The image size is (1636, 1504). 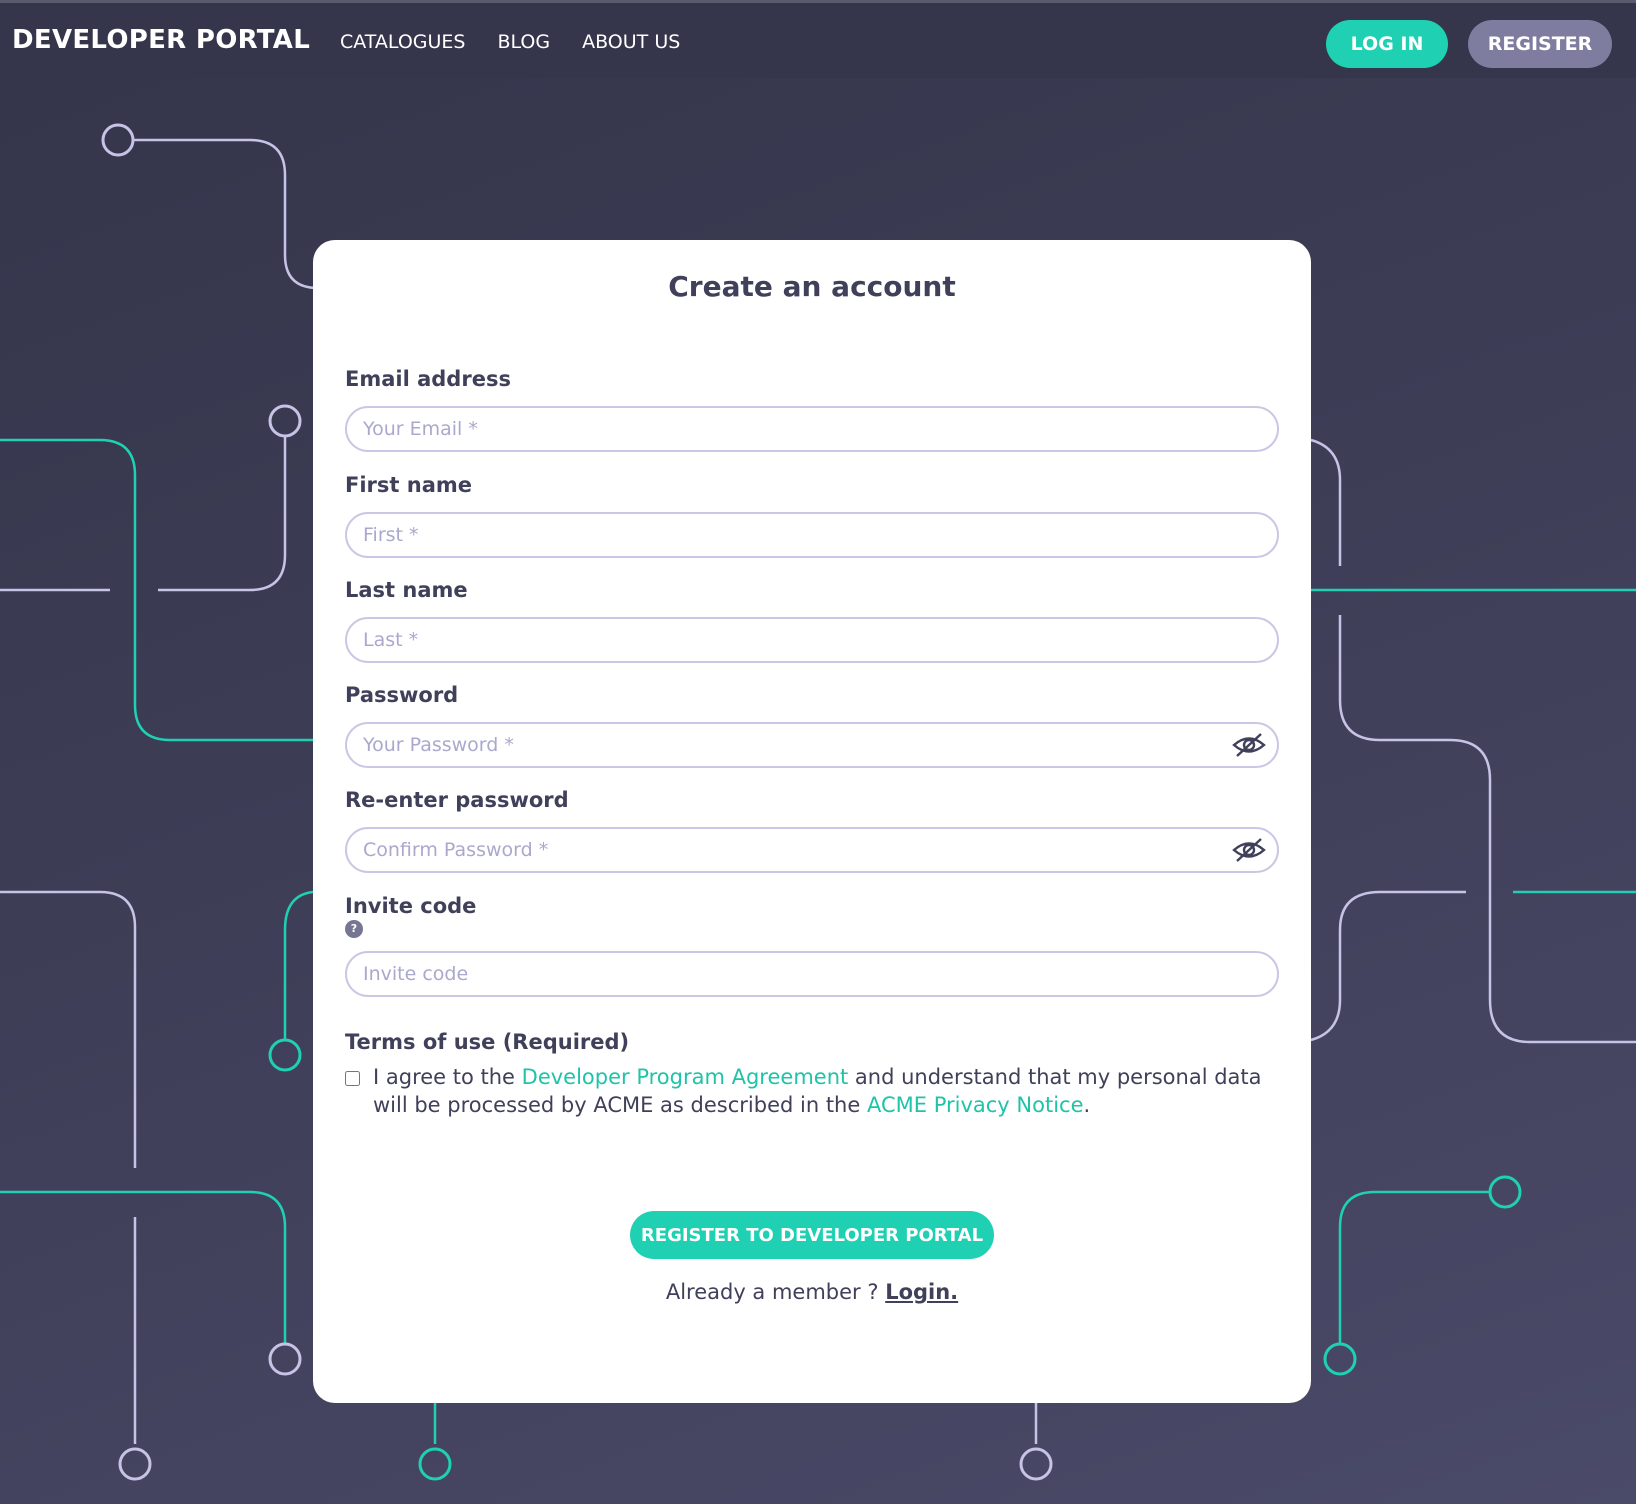 What do you see at coordinates (523, 42) in the screenshot?
I see `nav-link-blog: BLOG` at bounding box center [523, 42].